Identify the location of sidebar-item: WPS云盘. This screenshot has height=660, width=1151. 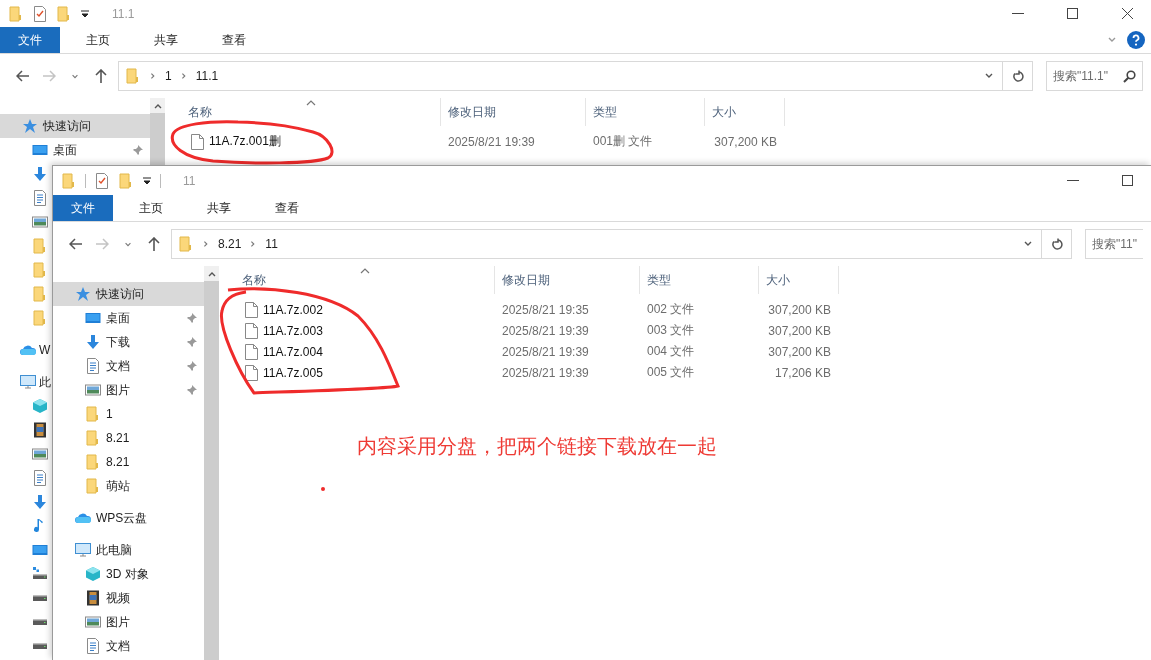
(128, 518).